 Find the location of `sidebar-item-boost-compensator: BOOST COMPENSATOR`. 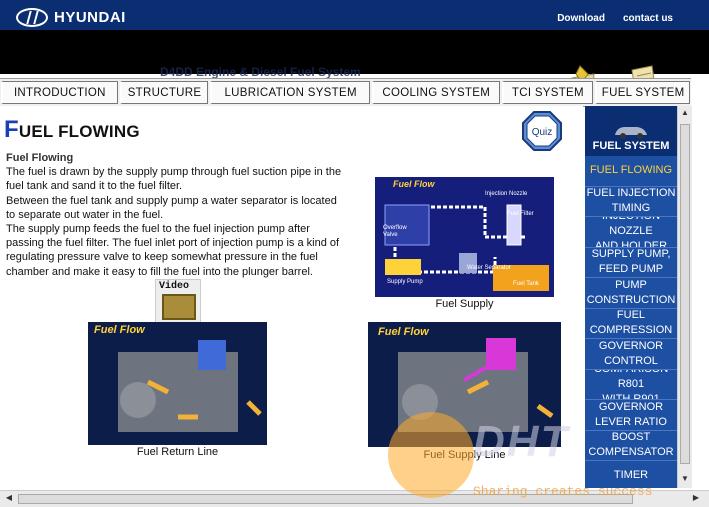

sidebar-item-boost-compensator: BOOST COMPENSATOR is located at coordinates (631, 446).